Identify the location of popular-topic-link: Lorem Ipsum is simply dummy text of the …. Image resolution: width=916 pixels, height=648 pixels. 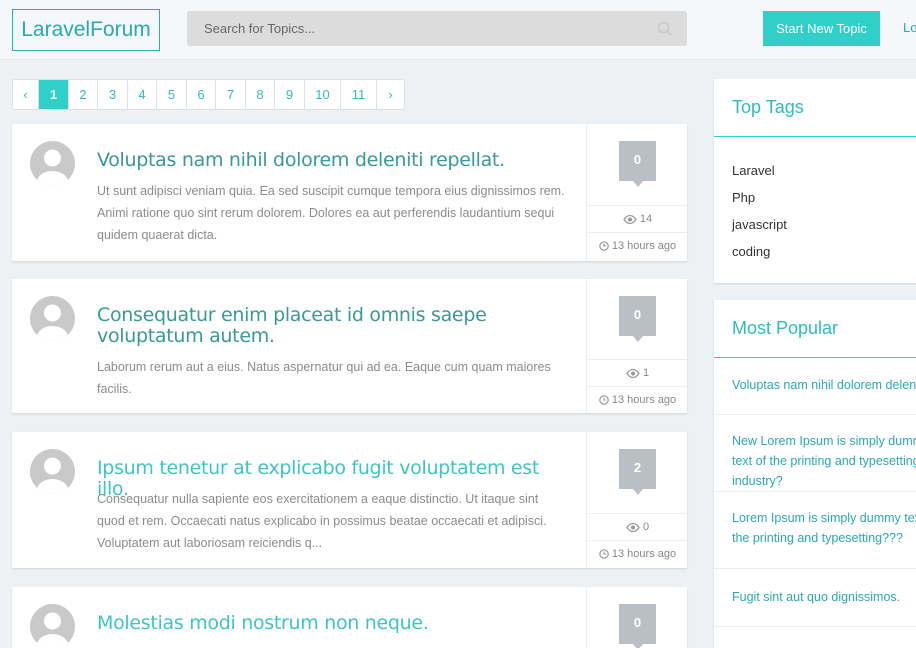
(815, 530).